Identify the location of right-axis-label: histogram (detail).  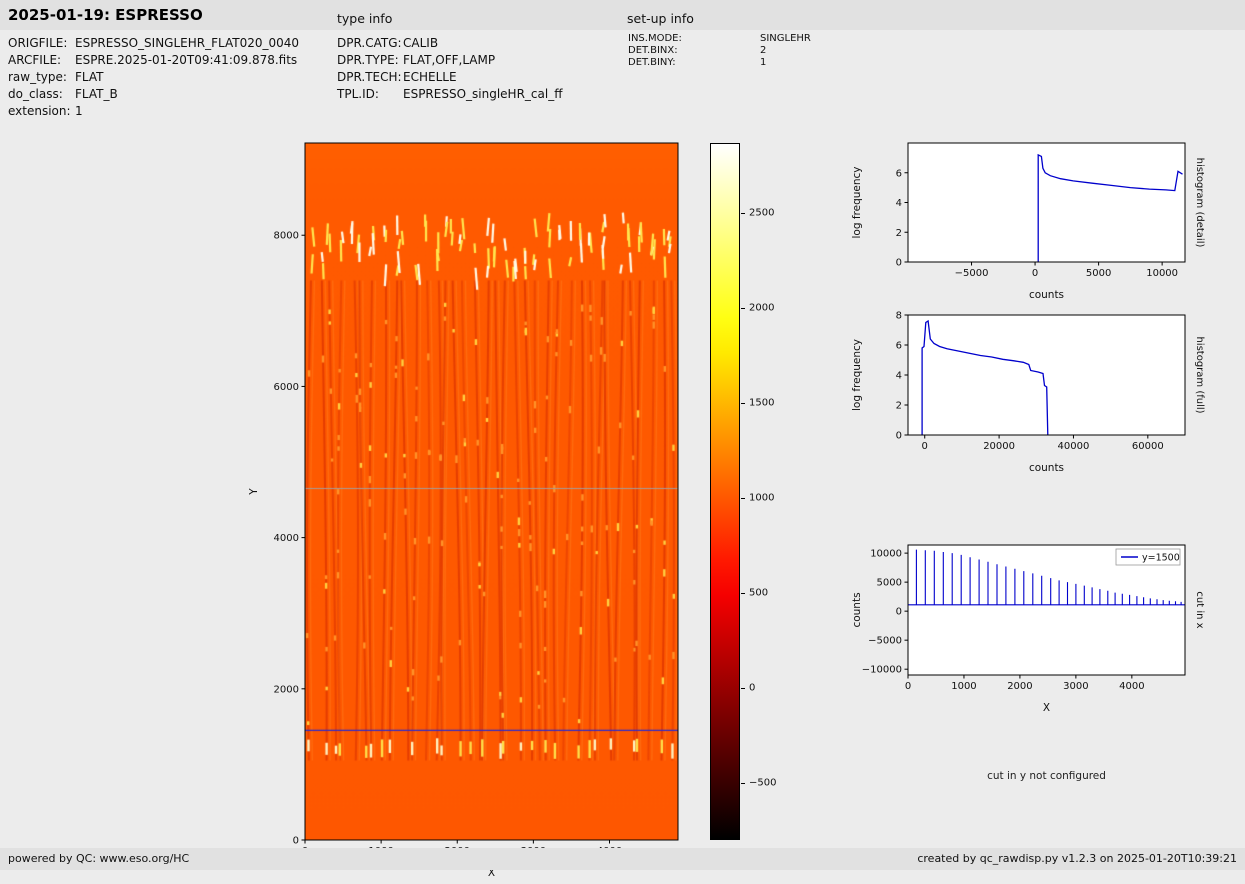
(1199, 203).